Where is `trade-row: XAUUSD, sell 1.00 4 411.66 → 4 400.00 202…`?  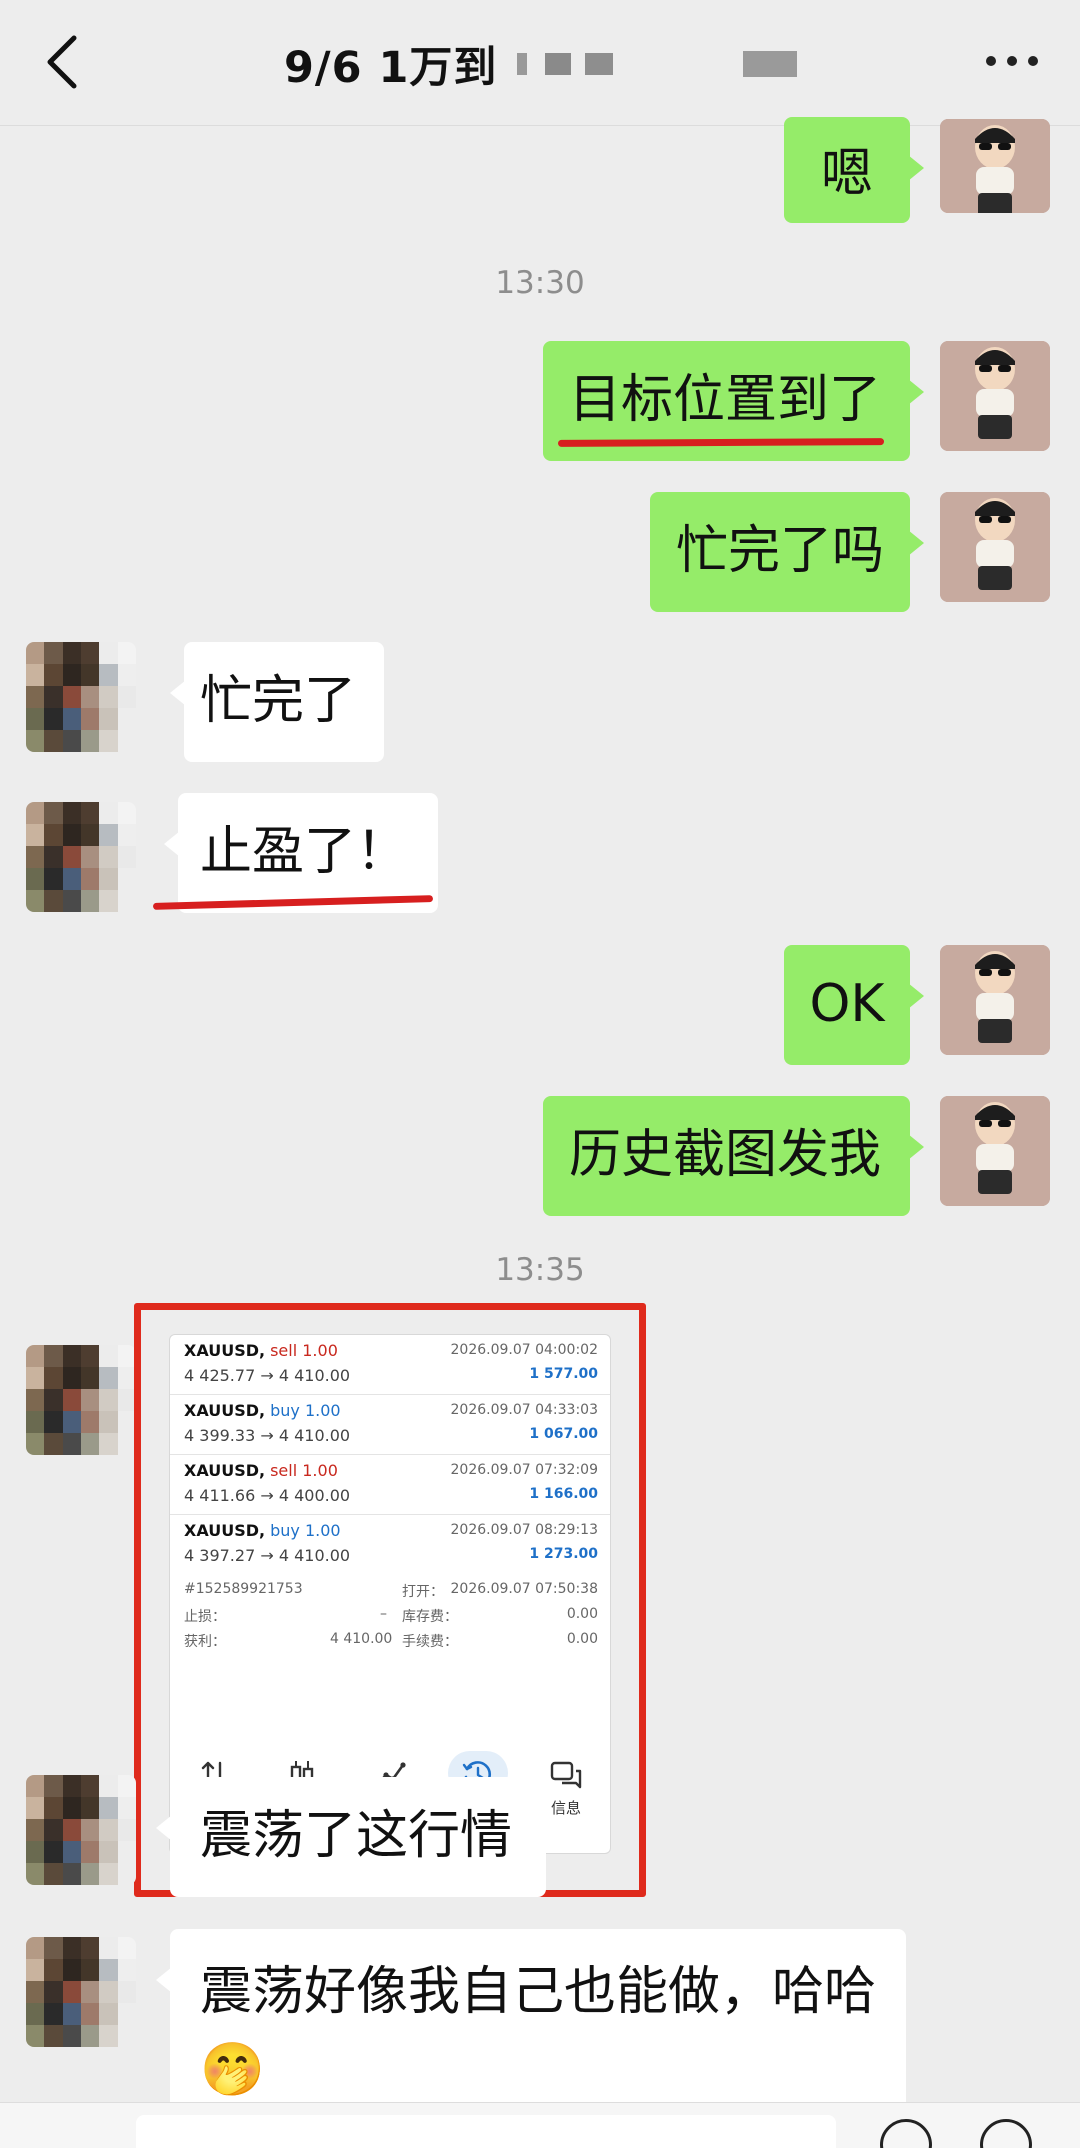 trade-row: XAUUSD, sell 1.00 4 411.66 → 4 400.00 202… is located at coordinates (390, 1485).